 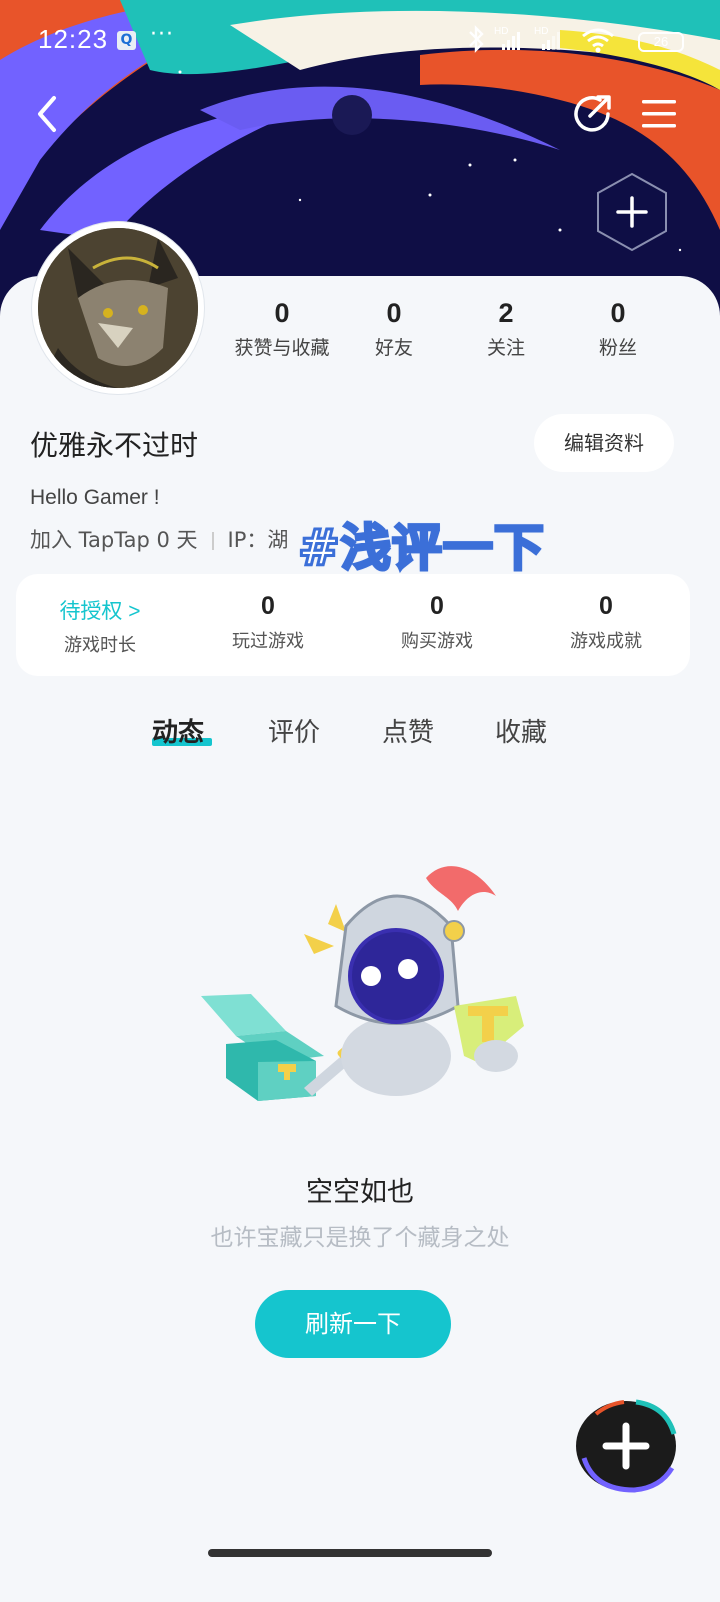 What do you see at coordinates (268, 641) in the screenshot?
I see `game-stat-label: 玩过游戏` at bounding box center [268, 641].